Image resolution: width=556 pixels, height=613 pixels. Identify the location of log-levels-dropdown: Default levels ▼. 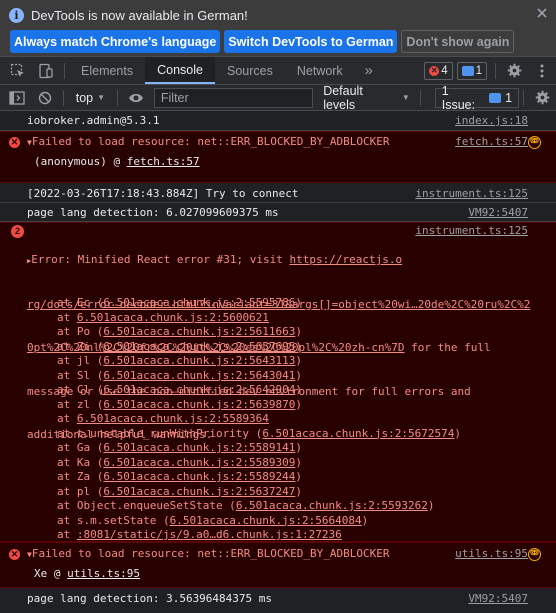
(366, 98).